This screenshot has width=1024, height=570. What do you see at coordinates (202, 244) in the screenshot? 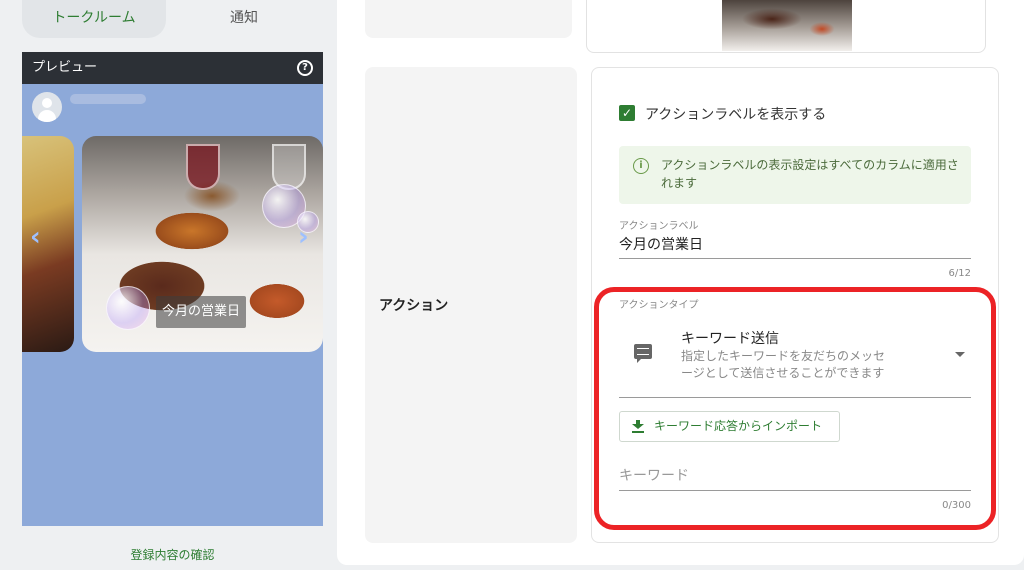
I see `carousel-card-main: 今月の営業日` at bounding box center [202, 244].